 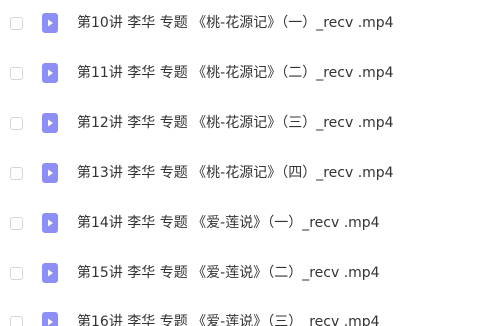 I want to click on file-name: 第11讲 李华 专题 《桃-花源记》（二）_recv .mp4, so click(x=235, y=73).